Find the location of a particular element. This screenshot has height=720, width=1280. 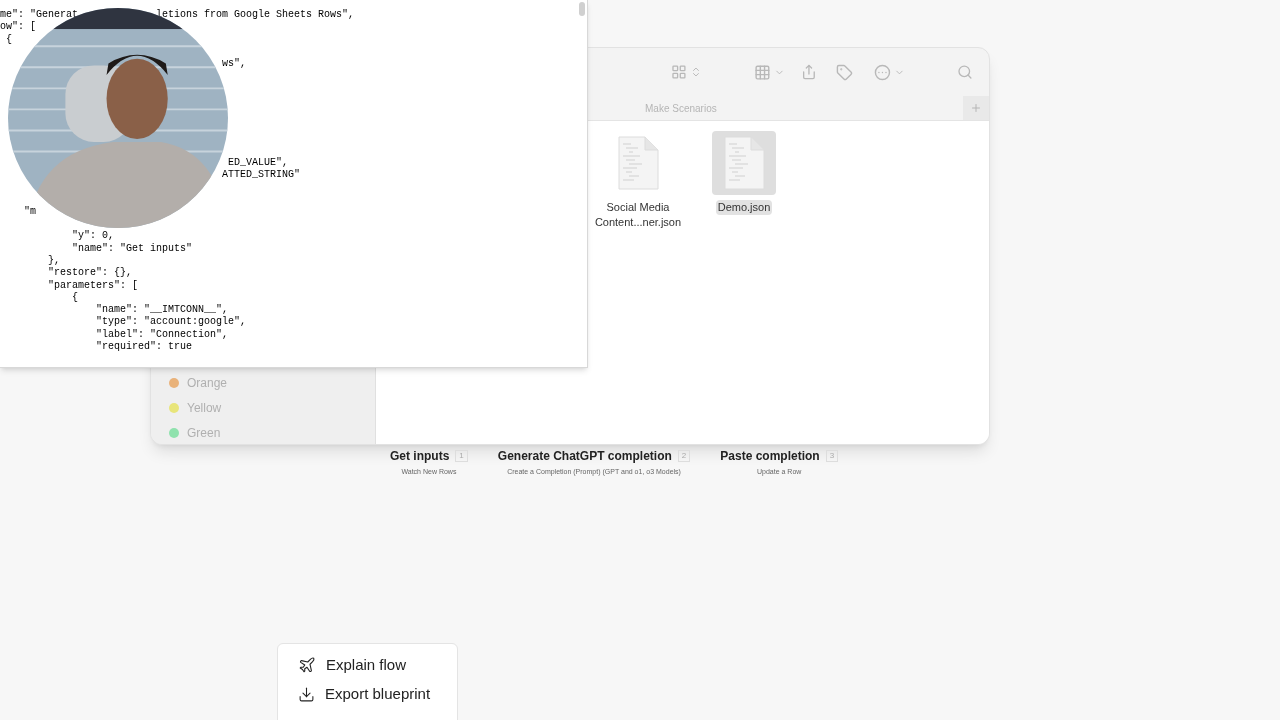

code-text: letions from Google Sheets Rows", is located at coordinates (255, 15).